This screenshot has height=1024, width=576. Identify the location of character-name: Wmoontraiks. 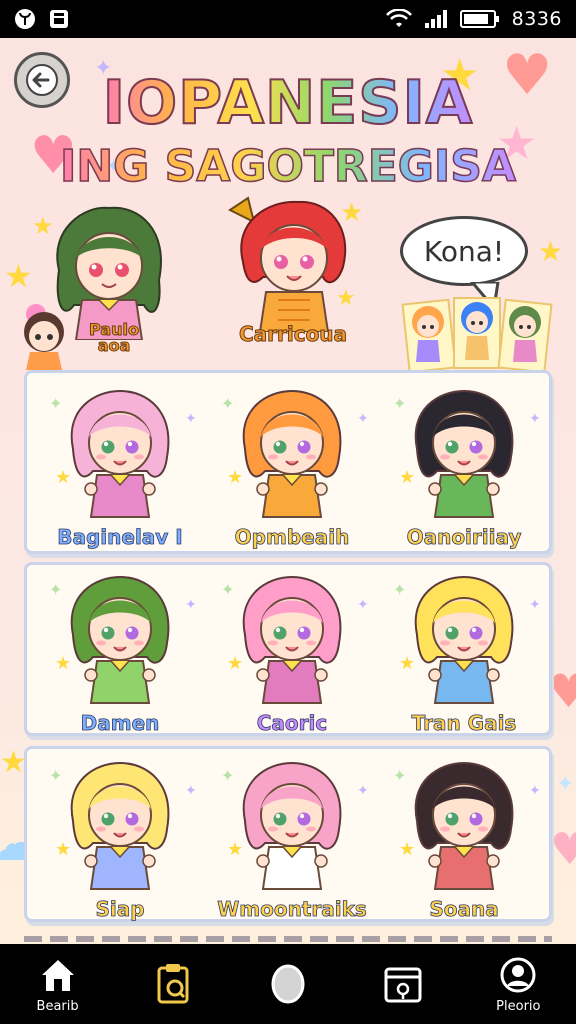
(292, 909).